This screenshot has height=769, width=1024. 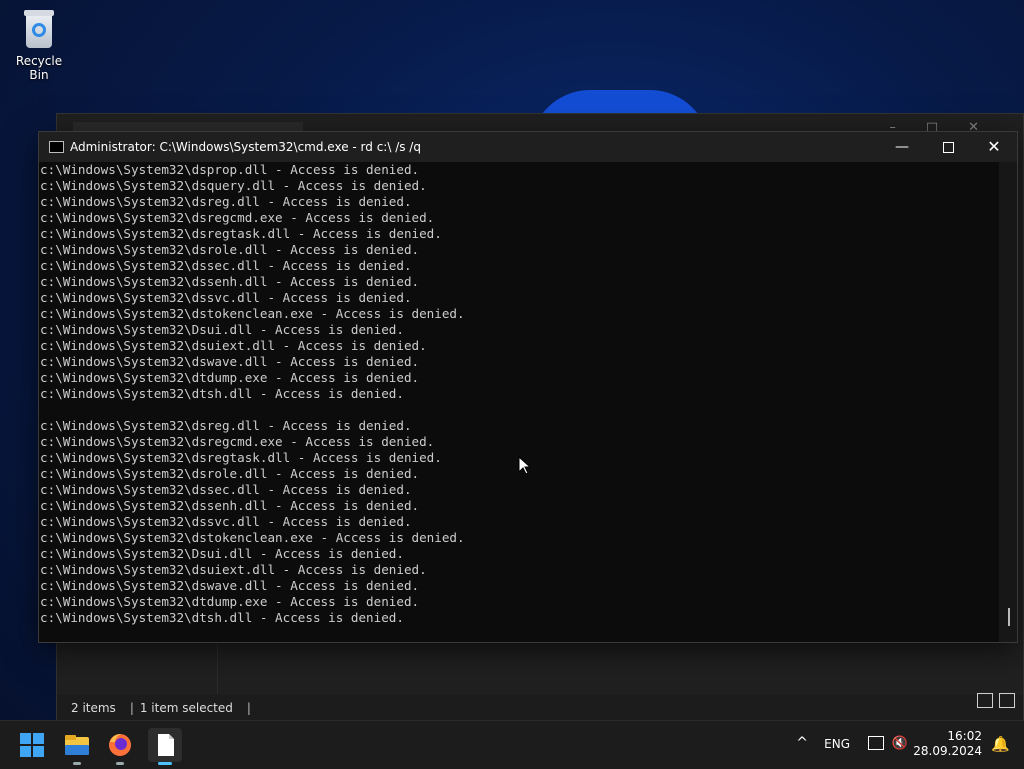 What do you see at coordinates (837, 744) in the screenshot?
I see `language-indicator: ENG` at bounding box center [837, 744].